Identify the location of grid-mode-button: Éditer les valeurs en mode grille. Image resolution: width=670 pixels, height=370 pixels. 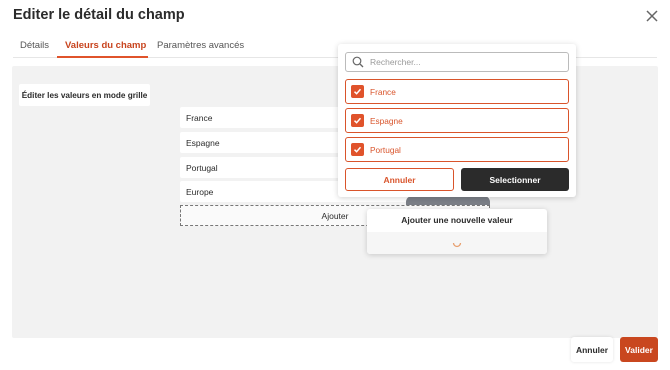
(84, 95).